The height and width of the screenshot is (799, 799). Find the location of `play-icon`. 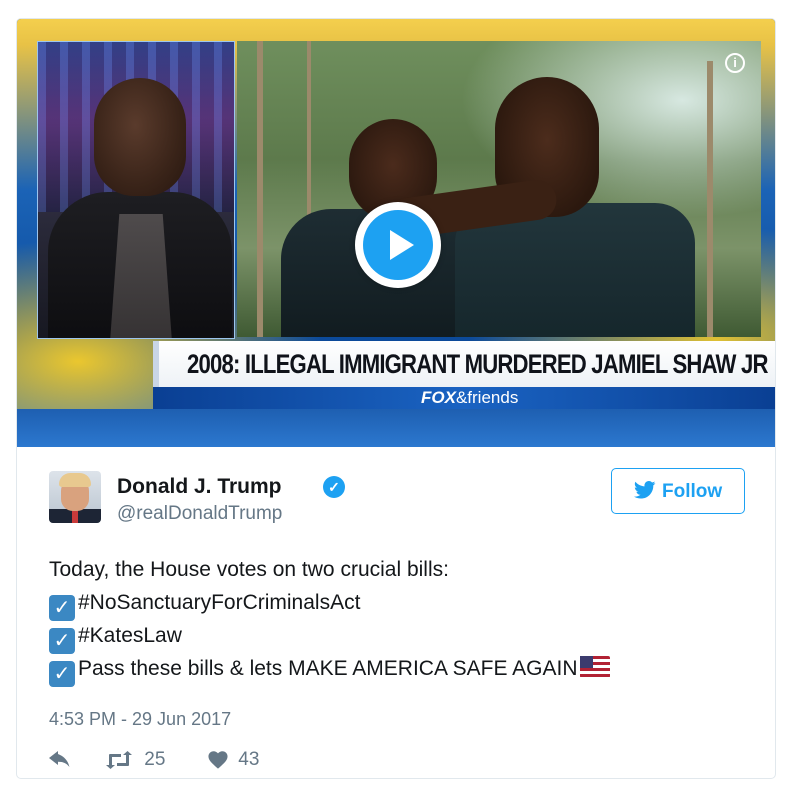

play-icon is located at coordinates (402, 245).